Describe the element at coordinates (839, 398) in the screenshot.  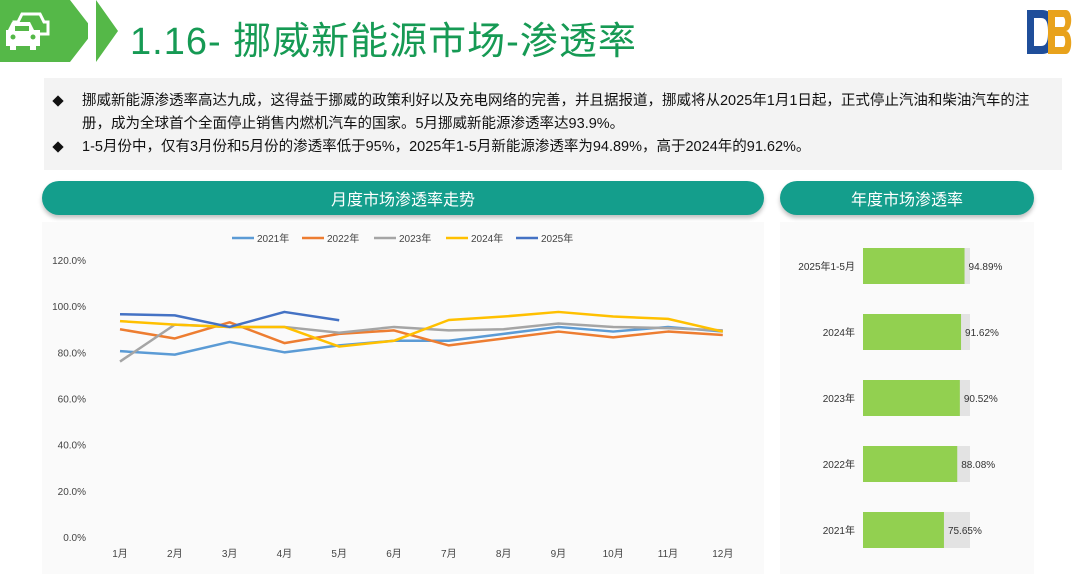
I see `bar-category-label: 2023年` at that location.